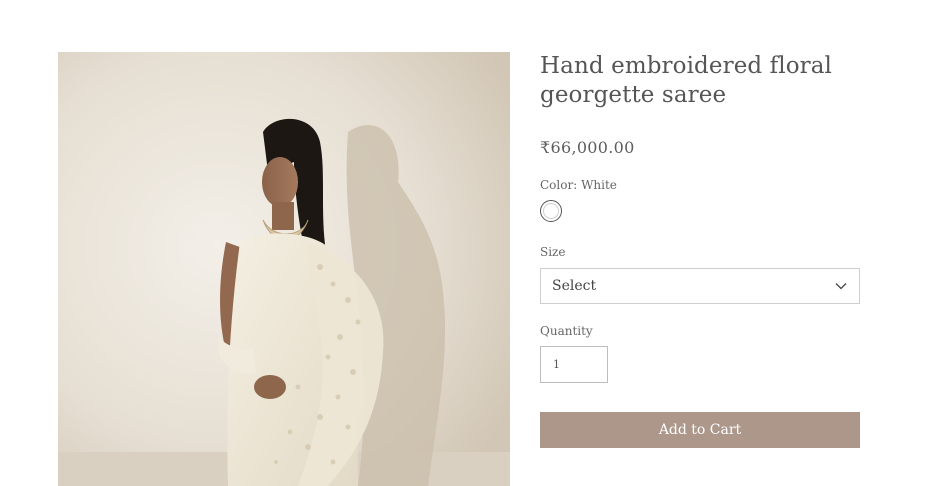  Describe the element at coordinates (841, 286) in the screenshot. I see `chevron-down-icon` at that location.